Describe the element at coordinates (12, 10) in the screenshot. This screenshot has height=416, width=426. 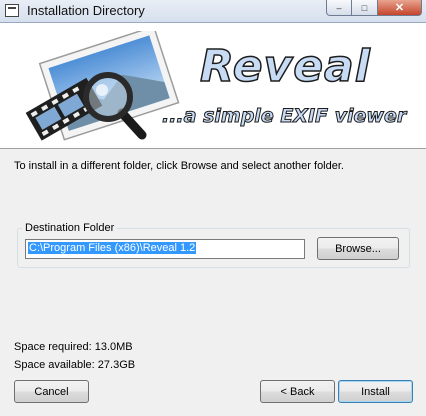
I see `app-icon` at that location.